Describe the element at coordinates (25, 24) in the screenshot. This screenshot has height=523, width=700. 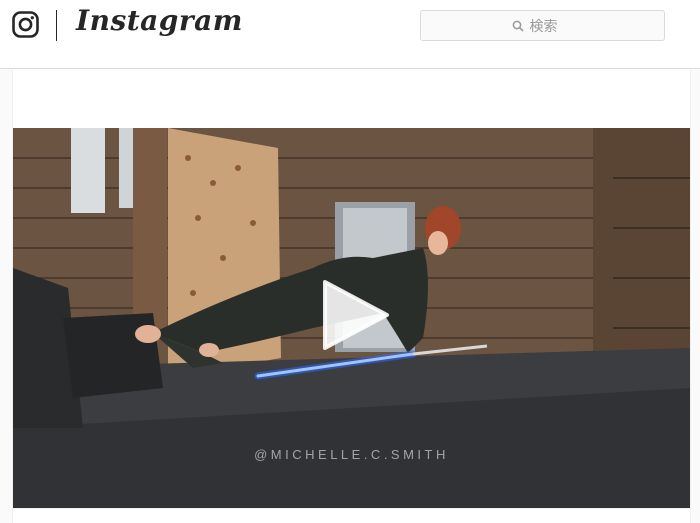
I see `instagram-glyph-icon` at that location.